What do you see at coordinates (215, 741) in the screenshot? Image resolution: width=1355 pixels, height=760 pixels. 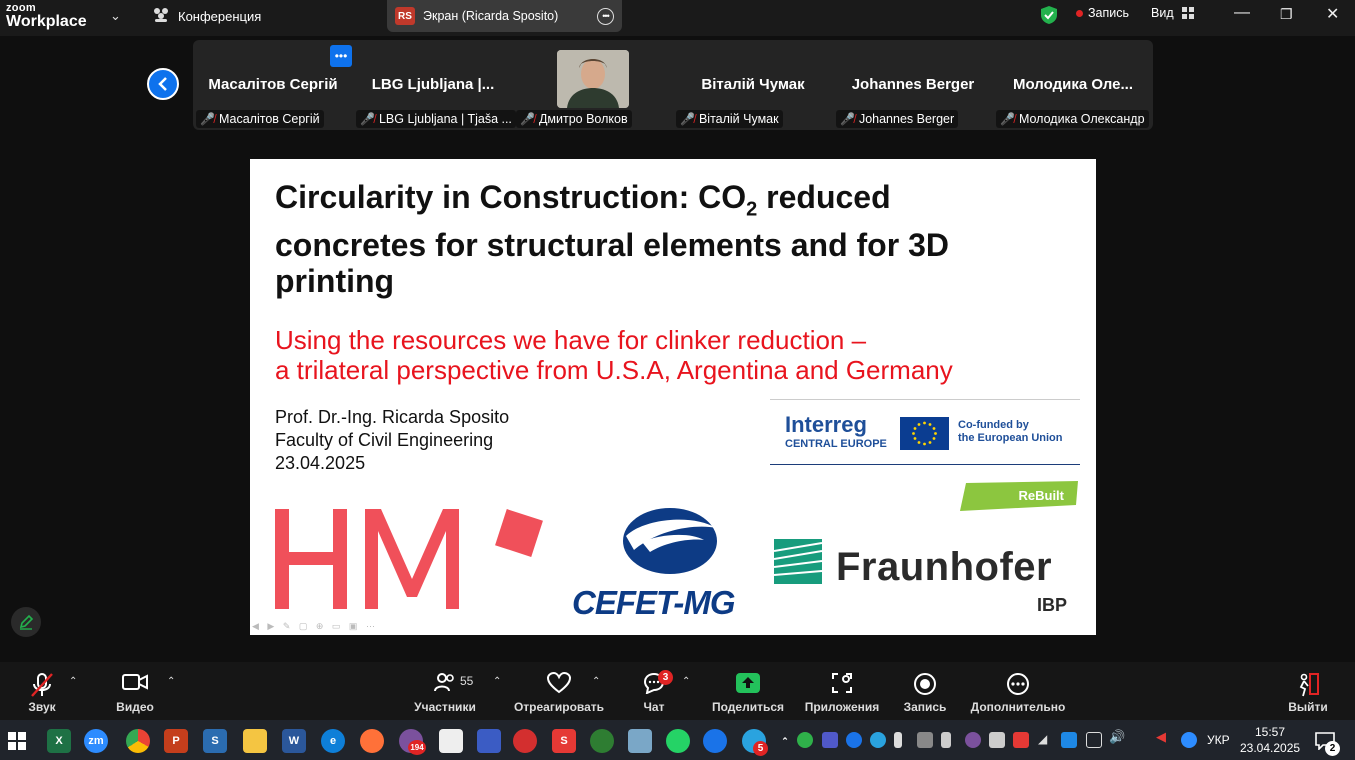 I see `s-app-icon: S` at bounding box center [215, 741].